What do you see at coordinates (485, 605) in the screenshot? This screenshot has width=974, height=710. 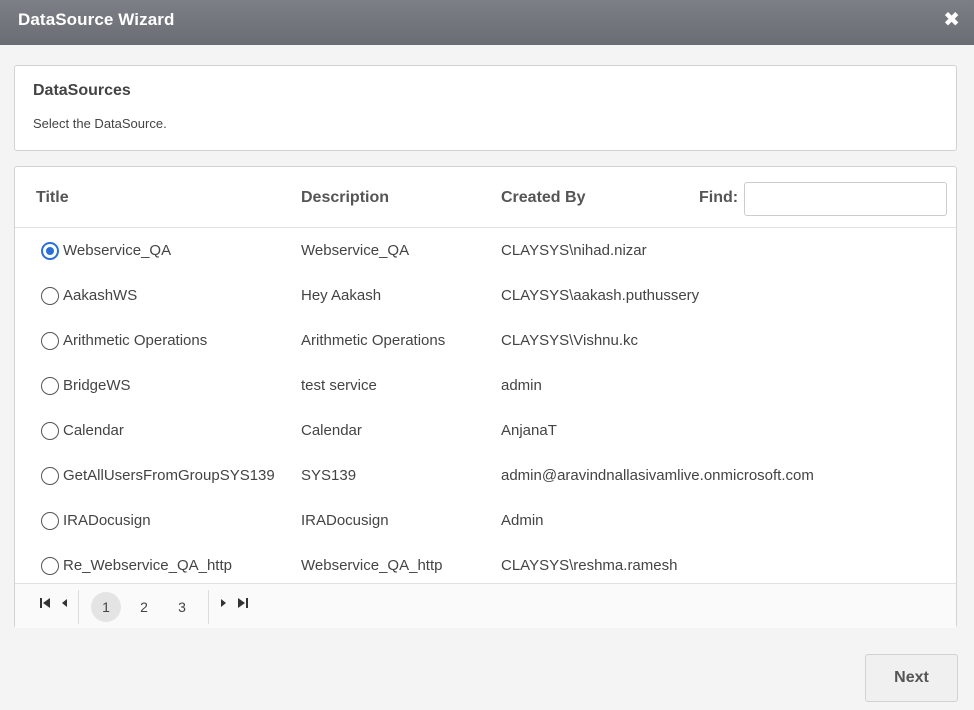 I see `pagination-bar: 1 2 3` at bounding box center [485, 605].